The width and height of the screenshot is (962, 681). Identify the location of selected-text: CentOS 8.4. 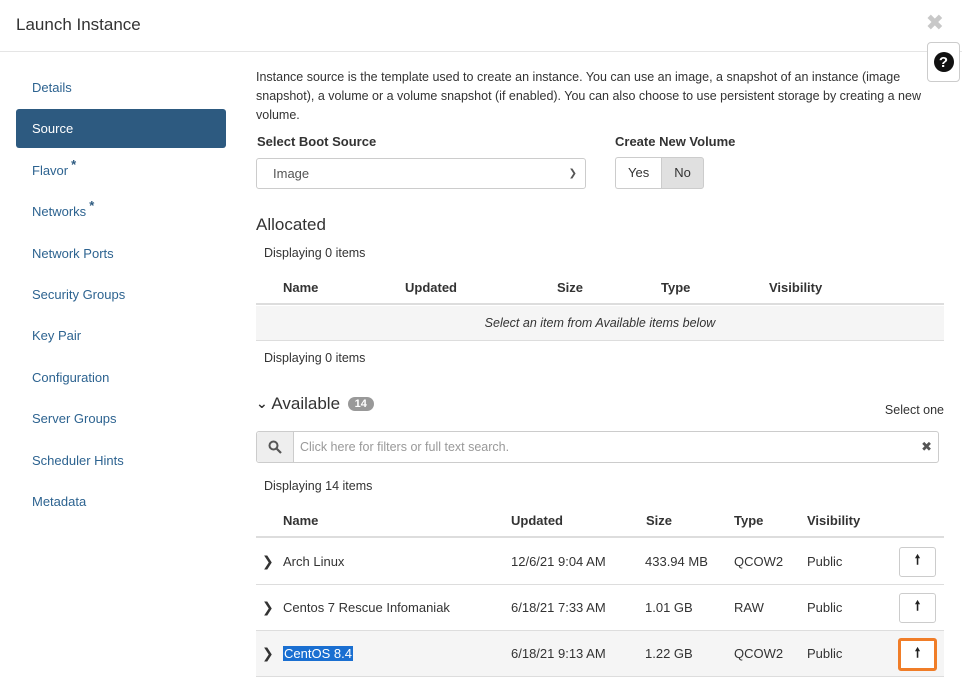
(318, 653).